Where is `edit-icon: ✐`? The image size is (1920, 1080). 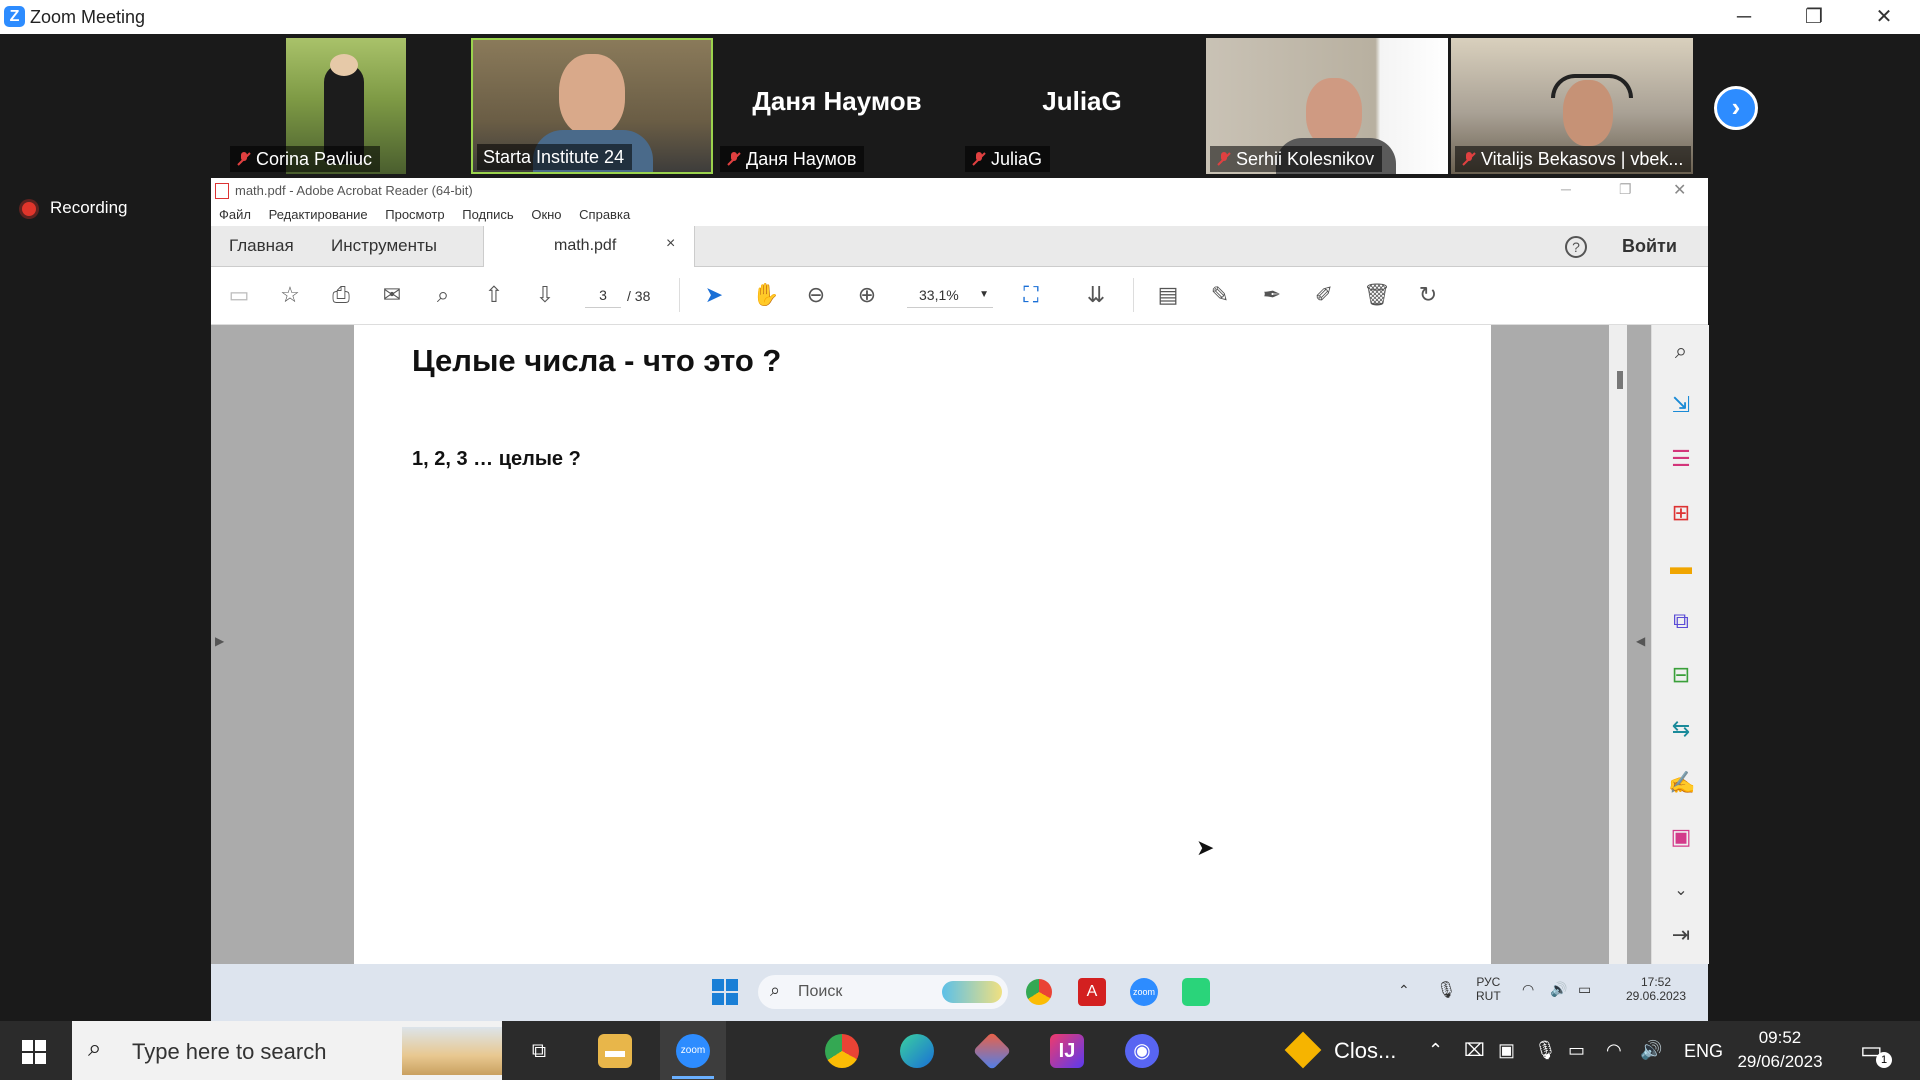
edit-icon: ✐ is located at coordinates (1324, 295).